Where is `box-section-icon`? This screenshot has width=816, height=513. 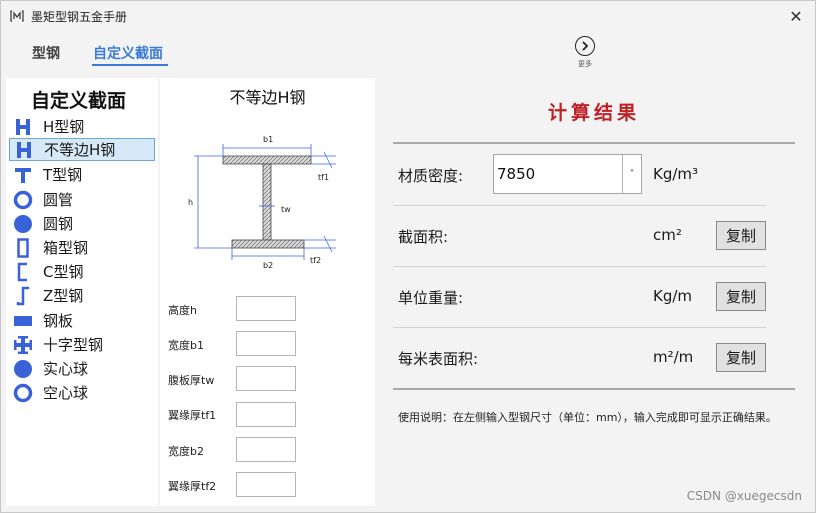 box-section-icon is located at coordinates (23, 247).